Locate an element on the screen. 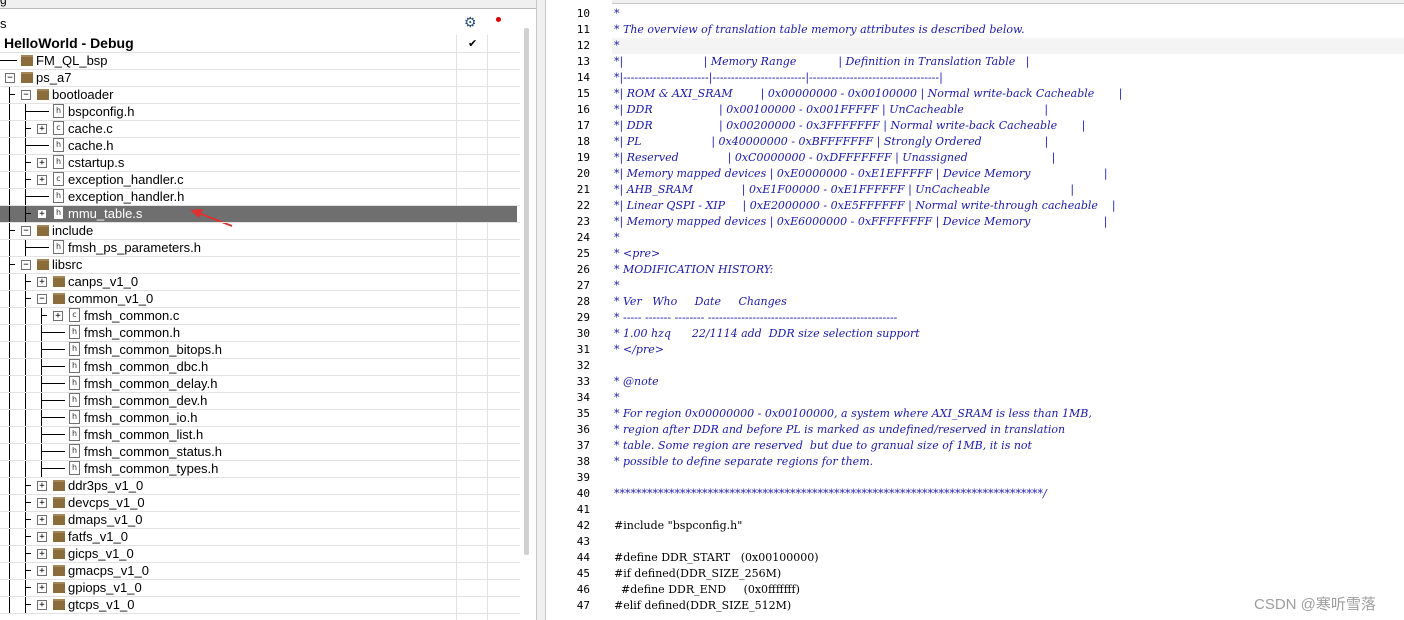  line-number: 20 is located at coordinates (583, 173).